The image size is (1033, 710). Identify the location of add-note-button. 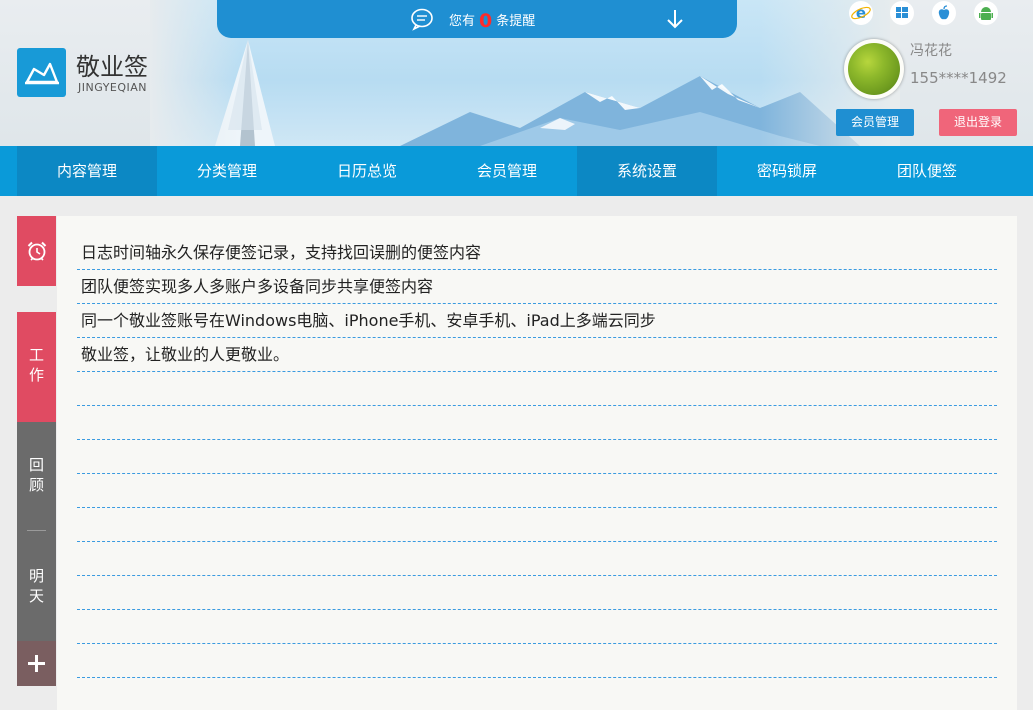
(36, 663).